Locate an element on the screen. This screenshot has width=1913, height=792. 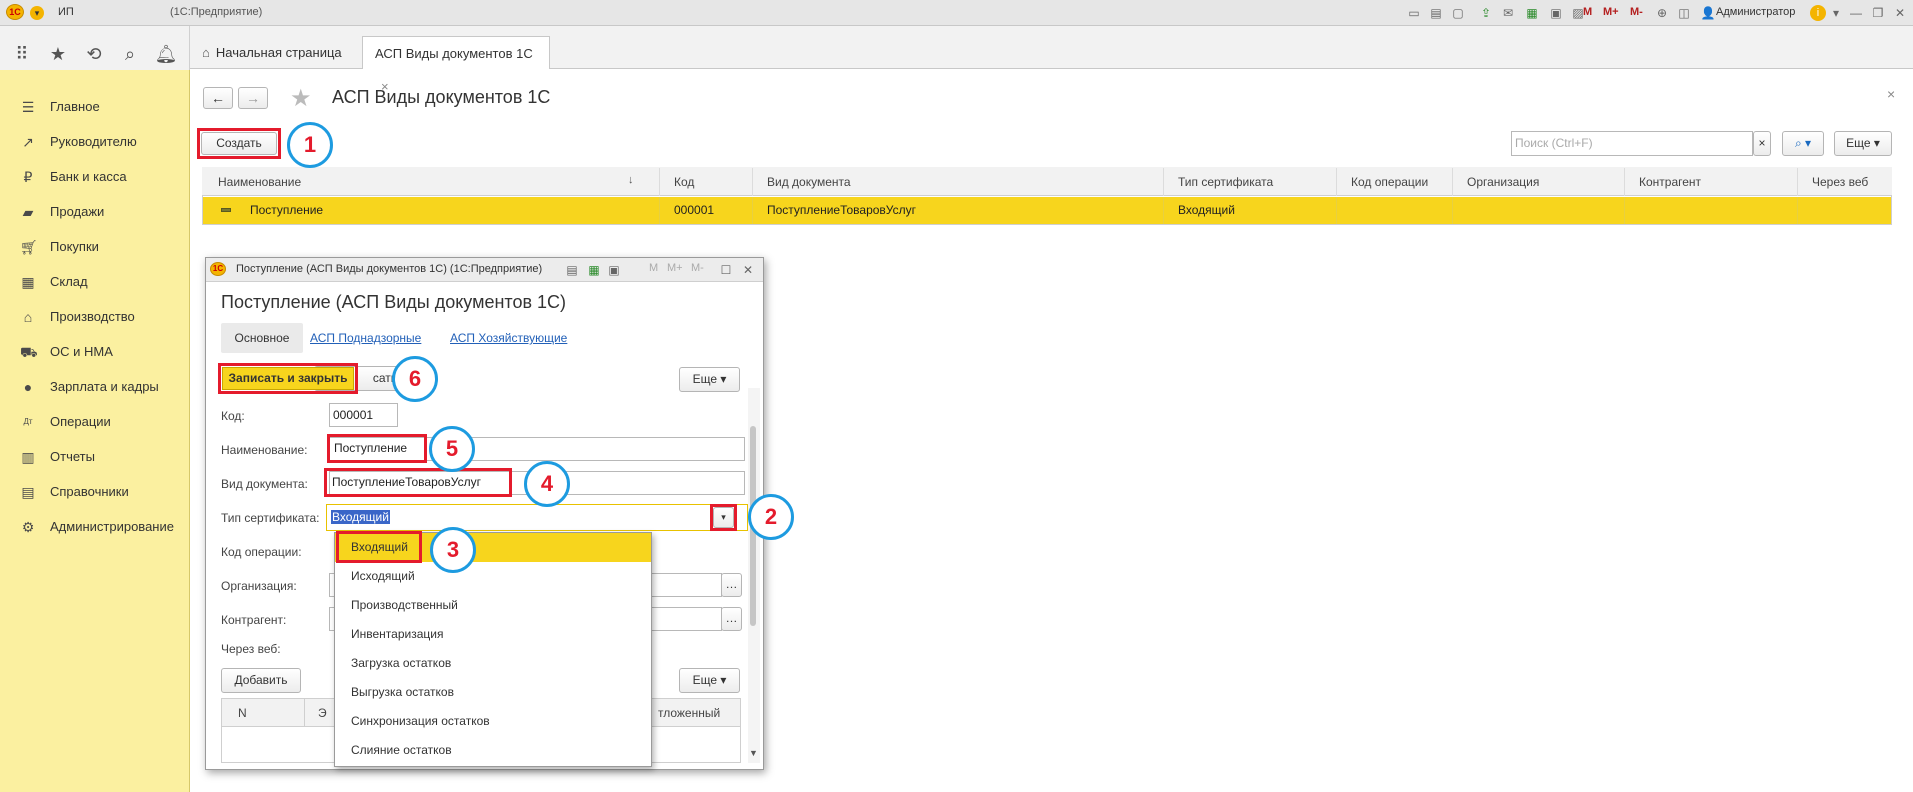
user-name: Администратор is located at coordinates (1755, 12).